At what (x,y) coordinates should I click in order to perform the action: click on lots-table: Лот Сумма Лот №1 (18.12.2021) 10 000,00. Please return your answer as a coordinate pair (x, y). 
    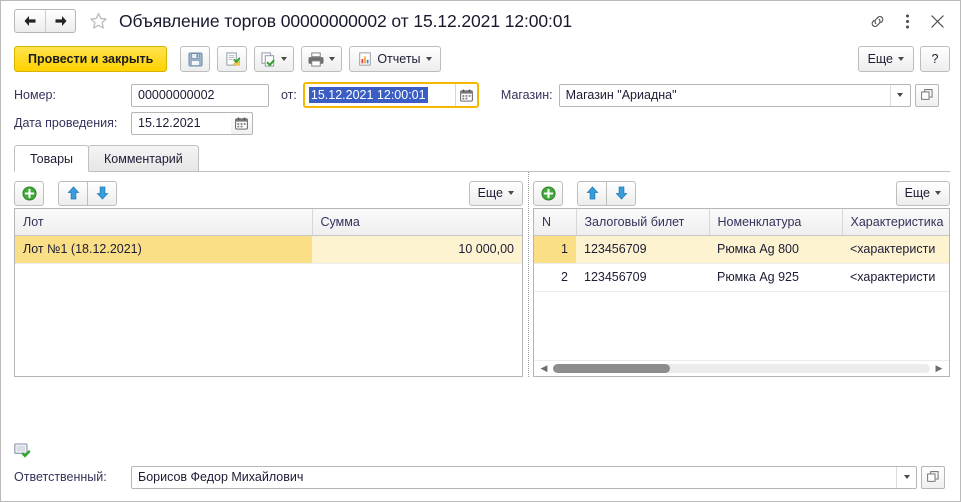
    Looking at the image, I should click on (268, 236).